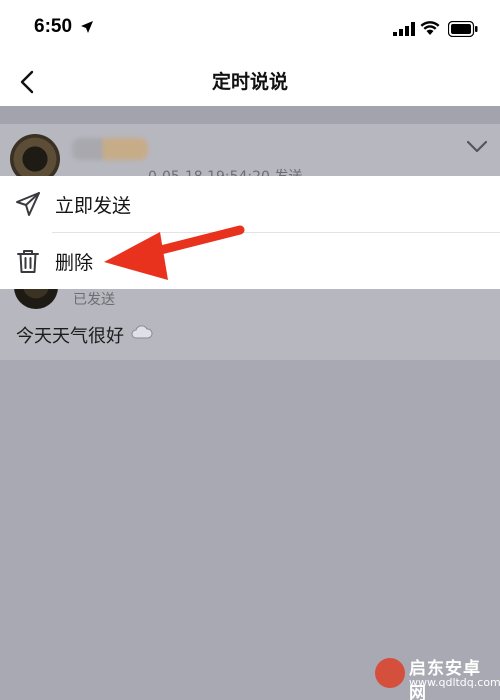 Image resolution: width=500 pixels, height=700 pixels. Describe the element at coordinates (74, 263) in the screenshot. I see `menu-item-label: 删除` at that location.